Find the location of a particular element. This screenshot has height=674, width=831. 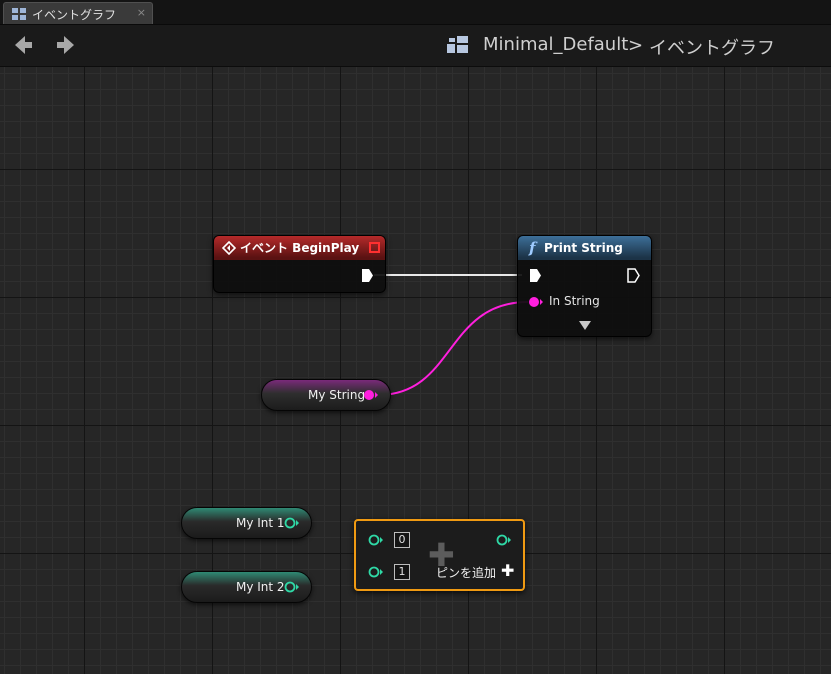

delegate-pin-icon is located at coordinates (374, 247).